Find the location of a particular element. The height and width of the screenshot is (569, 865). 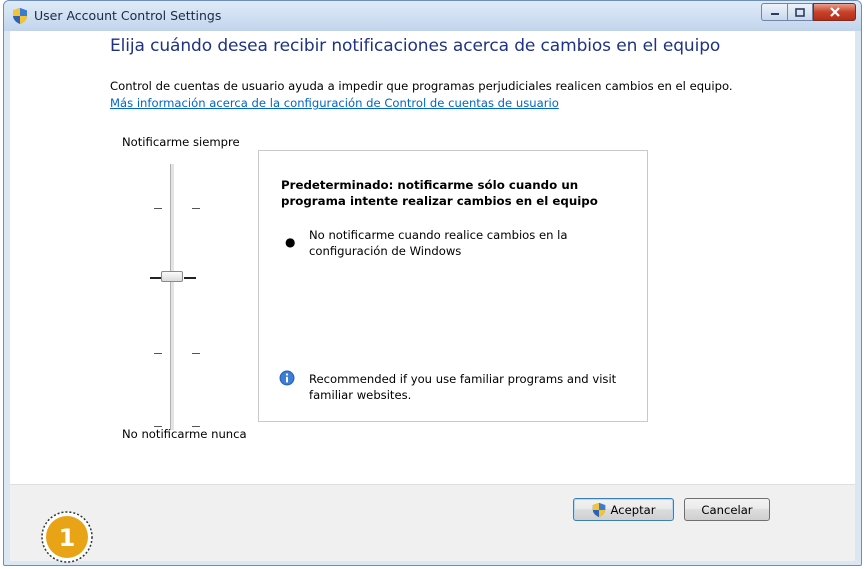

slider-top-label: Notificarme siempre is located at coordinates (181, 142).